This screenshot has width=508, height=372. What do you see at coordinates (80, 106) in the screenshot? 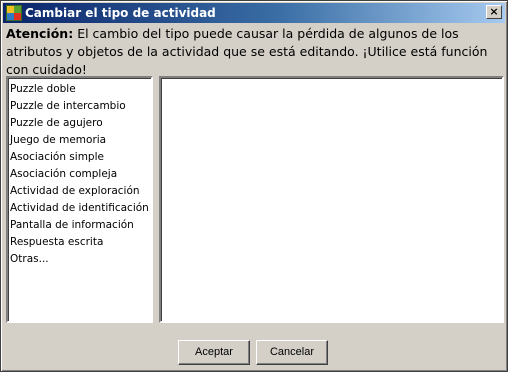
I see `list-item: Puzzle de intercambio` at bounding box center [80, 106].